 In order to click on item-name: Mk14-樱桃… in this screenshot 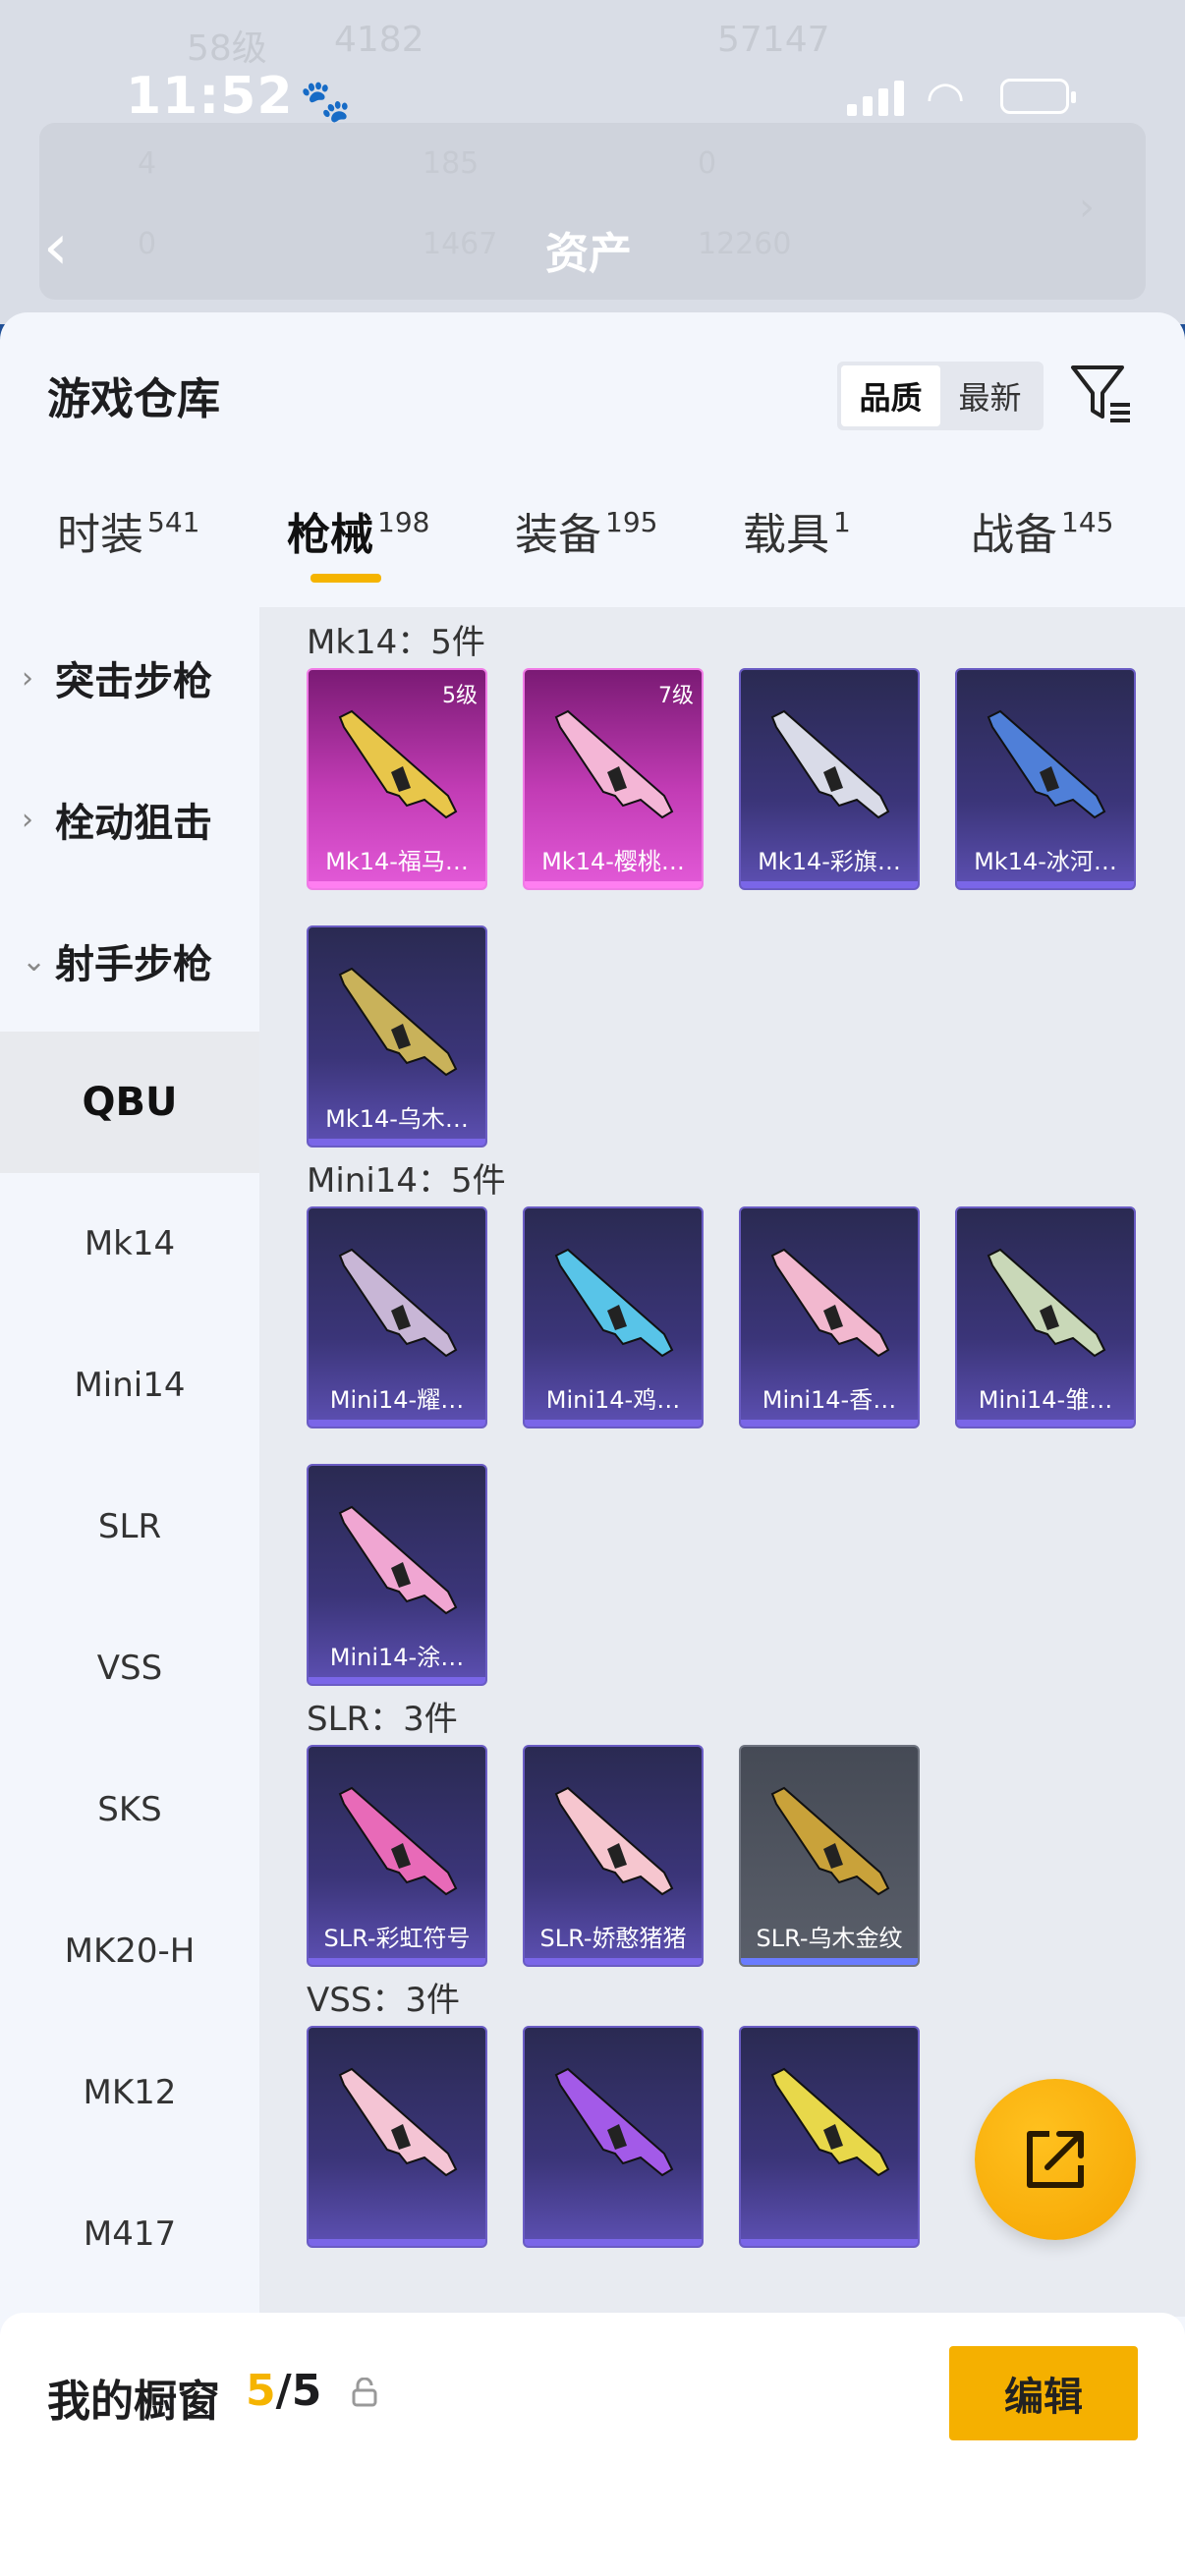, I will do `click(613, 861)`.